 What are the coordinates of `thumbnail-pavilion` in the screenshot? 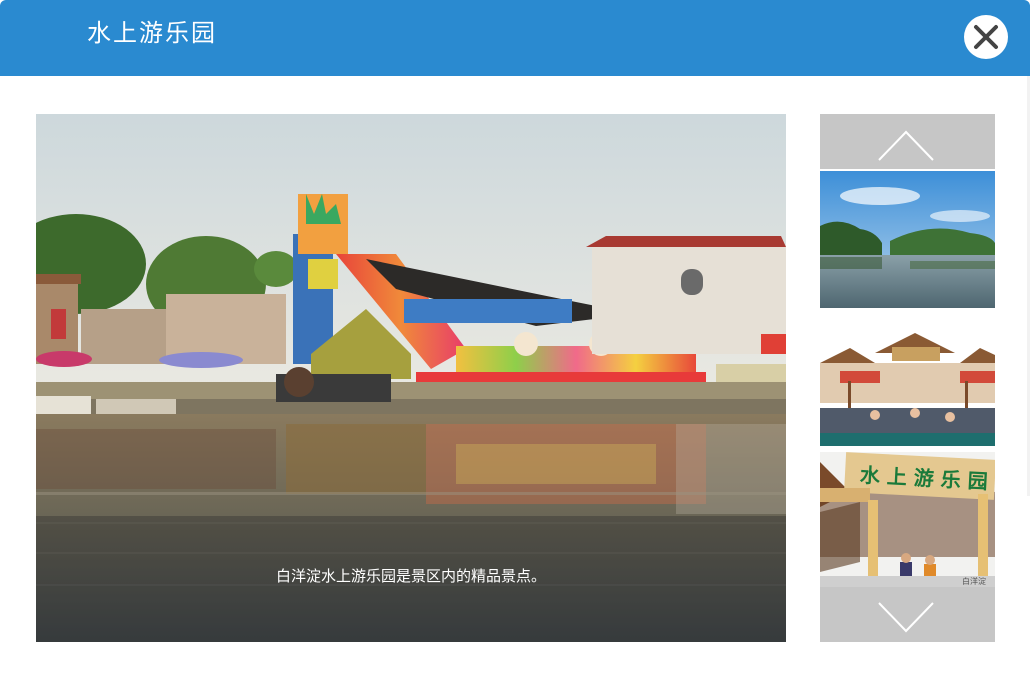 It's located at (907, 389).